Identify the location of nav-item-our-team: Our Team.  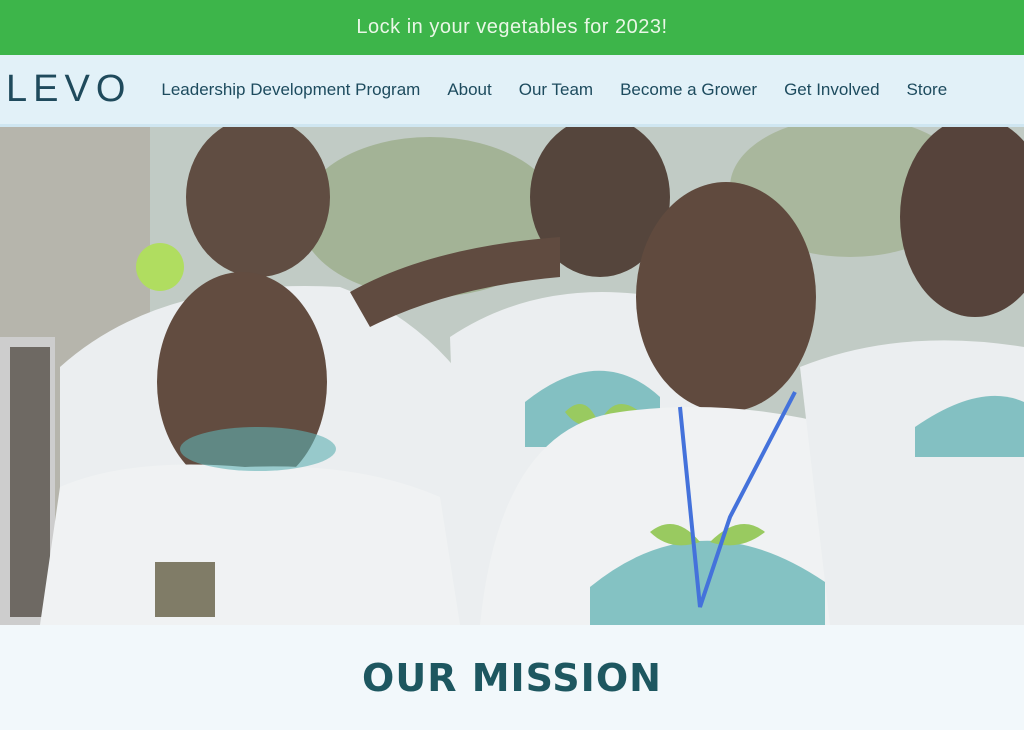
(556, 90).